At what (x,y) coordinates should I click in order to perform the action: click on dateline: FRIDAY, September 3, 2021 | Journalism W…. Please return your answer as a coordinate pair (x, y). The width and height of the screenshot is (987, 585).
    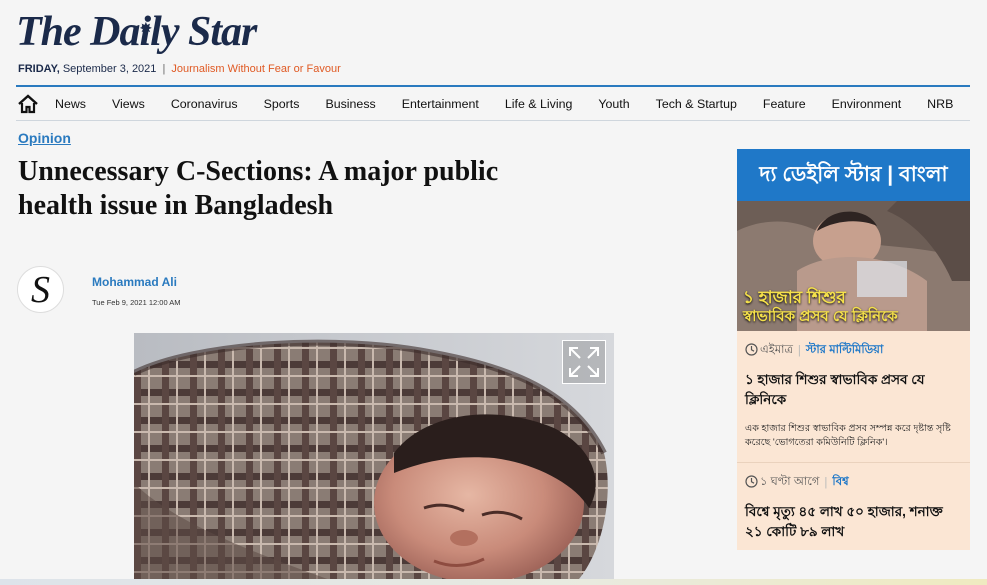
    Looking at the image, I should click on (179, 69).